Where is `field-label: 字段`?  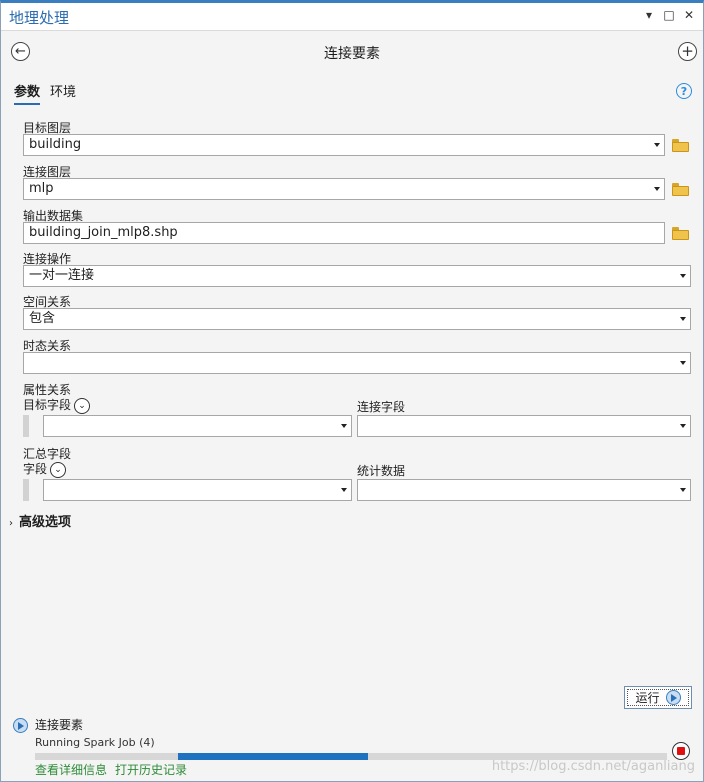 field-label: 字段 is located at coordinates (35, 469).